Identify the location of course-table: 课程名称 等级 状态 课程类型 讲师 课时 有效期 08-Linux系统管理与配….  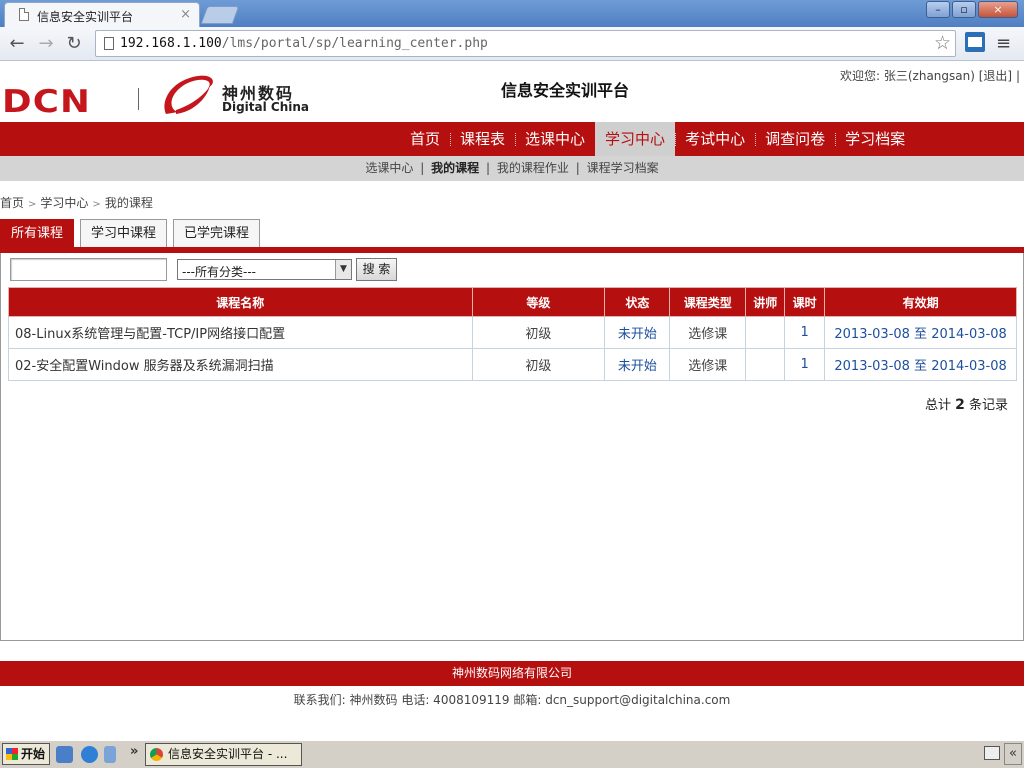
(512, 334).